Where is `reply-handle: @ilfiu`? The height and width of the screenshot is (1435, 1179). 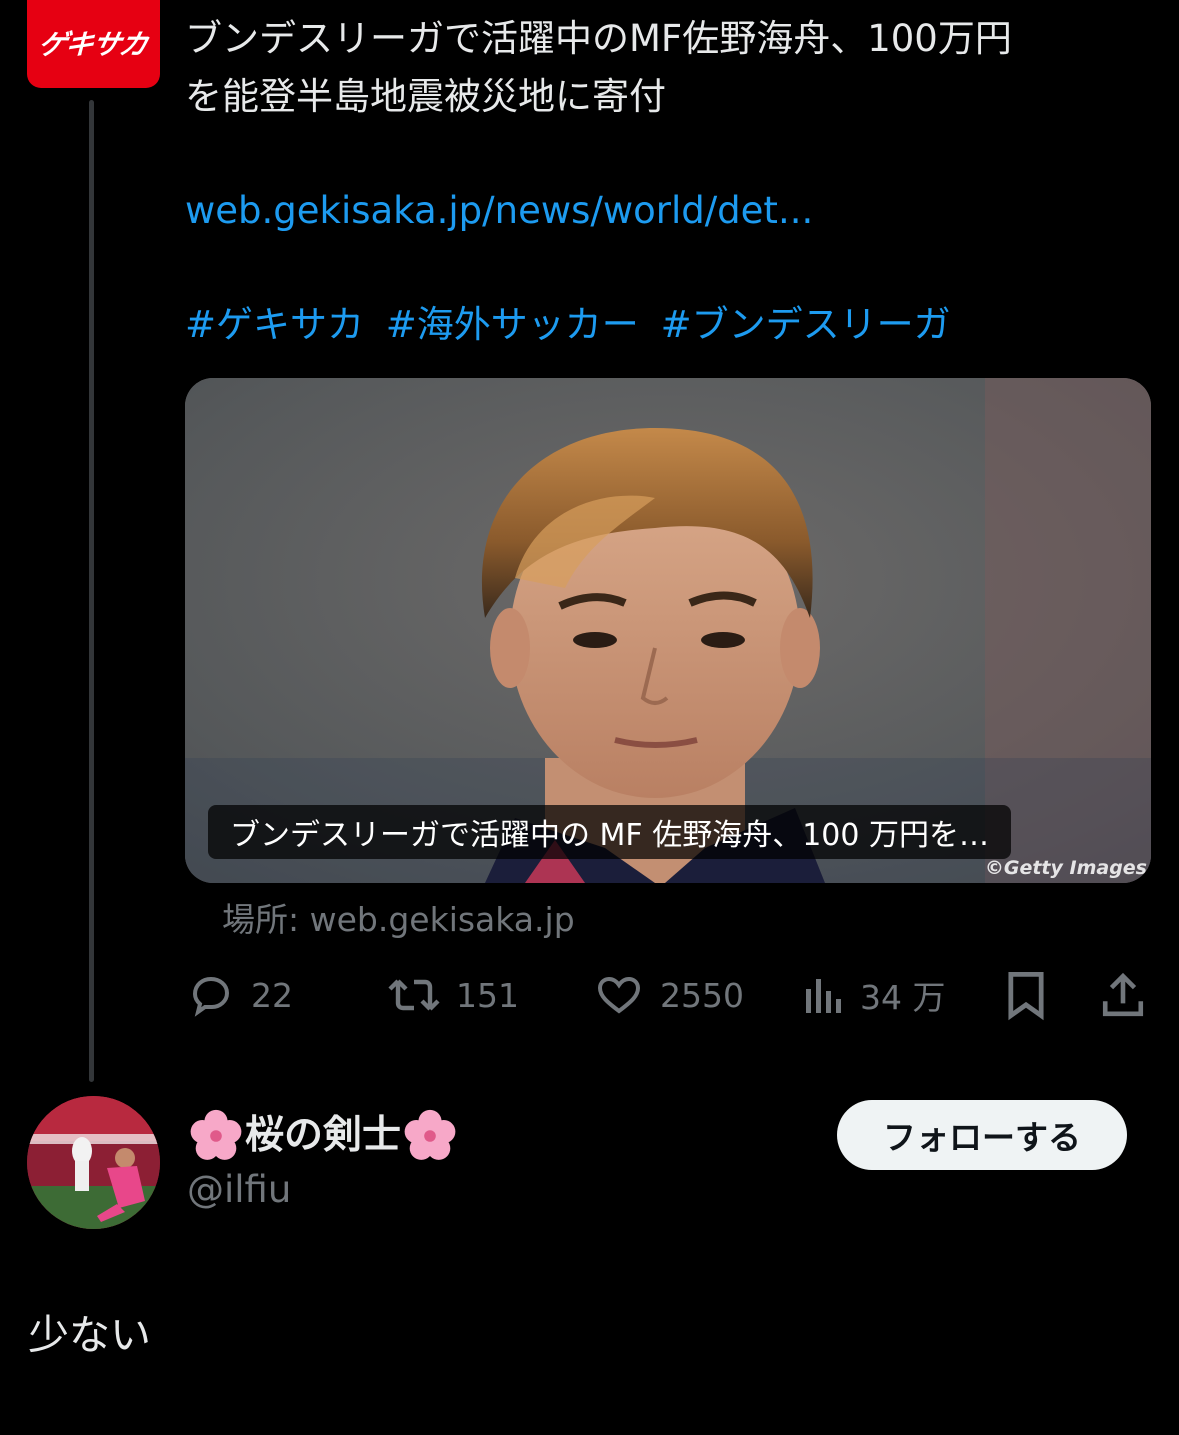
reply-handle: @ilfiu is located at coordinates (239, 1190).